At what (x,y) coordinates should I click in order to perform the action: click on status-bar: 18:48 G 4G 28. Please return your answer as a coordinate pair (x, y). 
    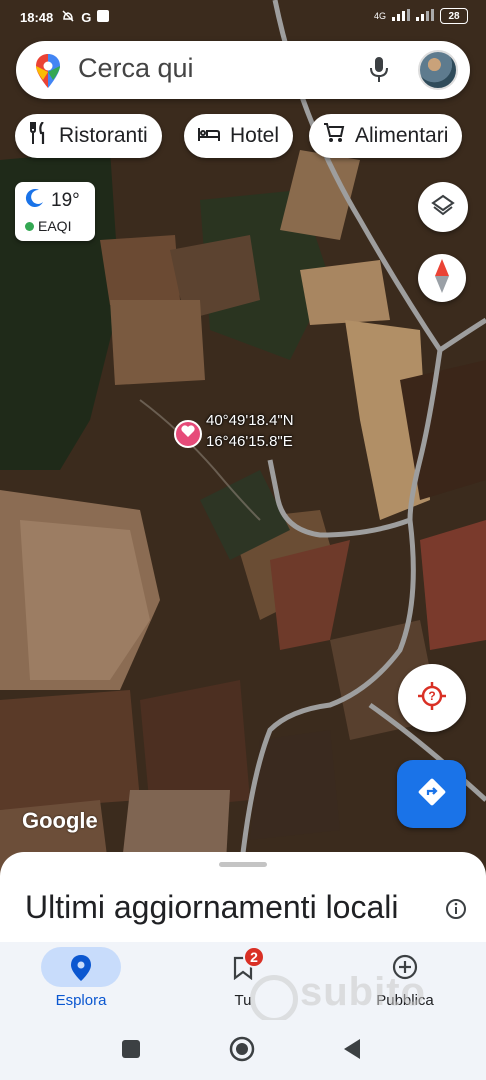
    Looking at the image, I should click on (243, 17).